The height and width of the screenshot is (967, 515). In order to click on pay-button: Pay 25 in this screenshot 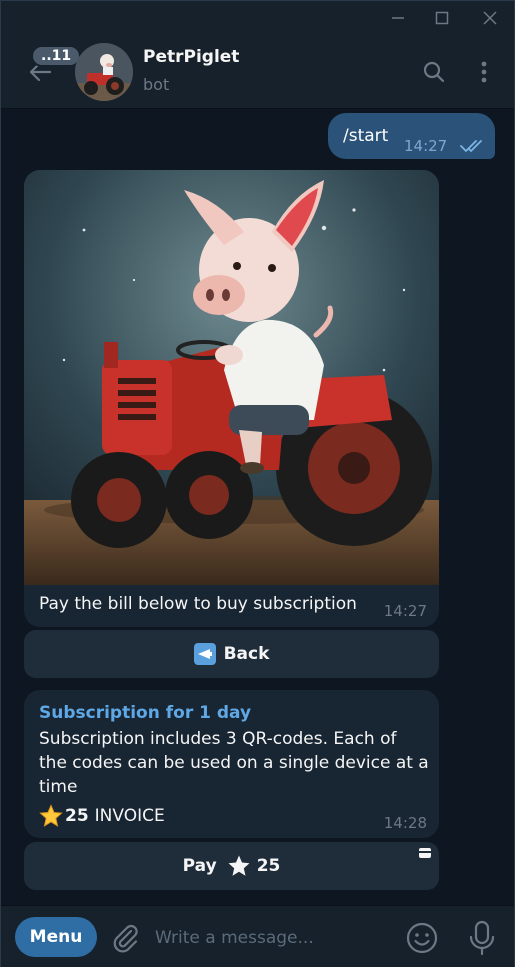, I will do `click(231, 866)`.